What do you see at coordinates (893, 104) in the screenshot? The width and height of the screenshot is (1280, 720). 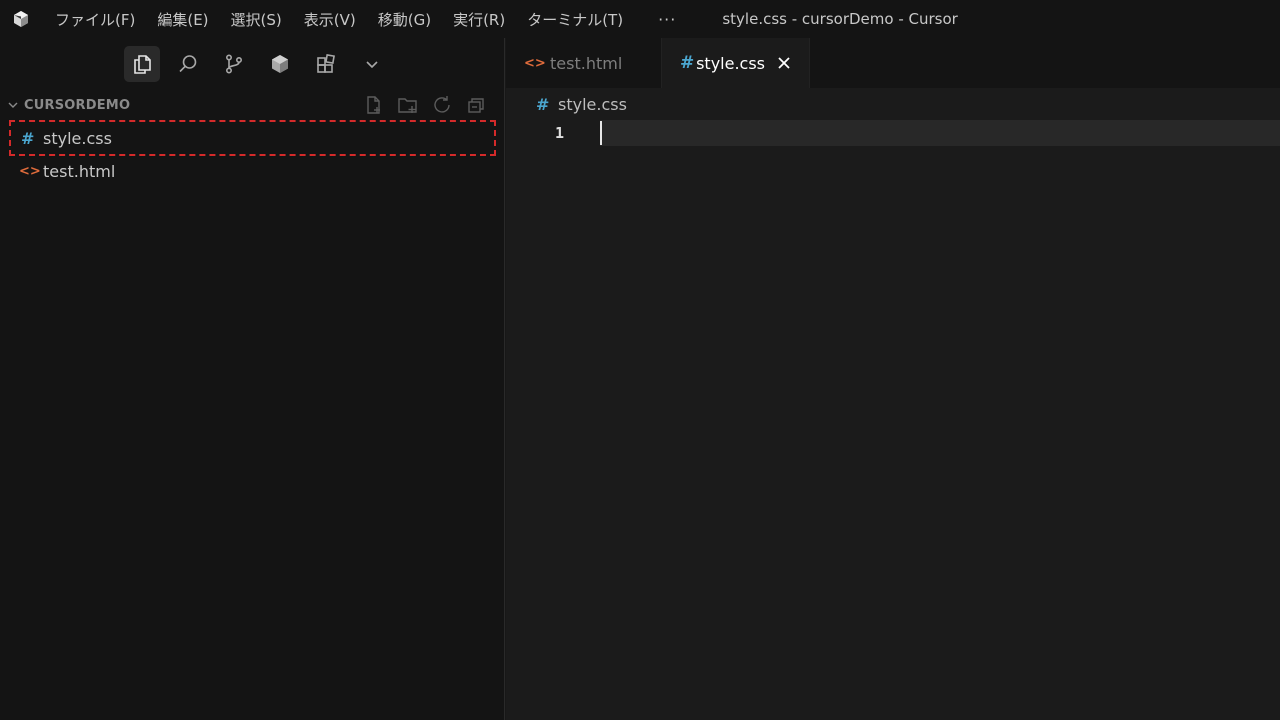 I see `breadcrumb: # style.css` at bounding box center [893, 104].